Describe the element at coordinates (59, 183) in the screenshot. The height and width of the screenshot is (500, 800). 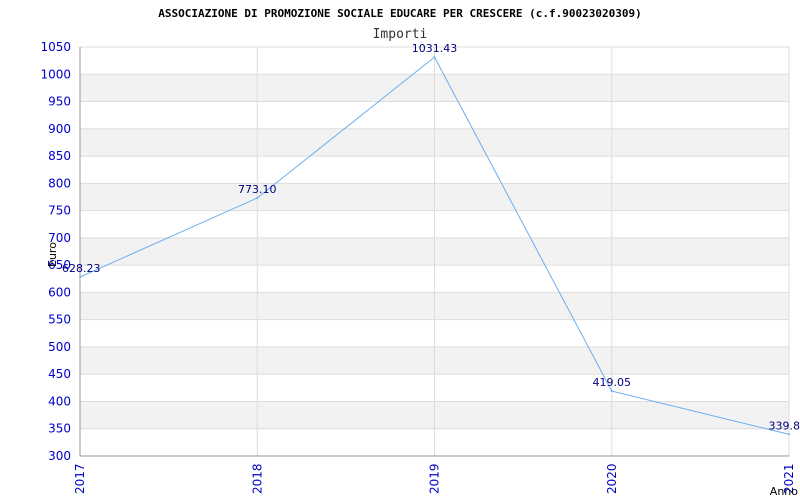
I see `y-tick-label: 800` at that location.